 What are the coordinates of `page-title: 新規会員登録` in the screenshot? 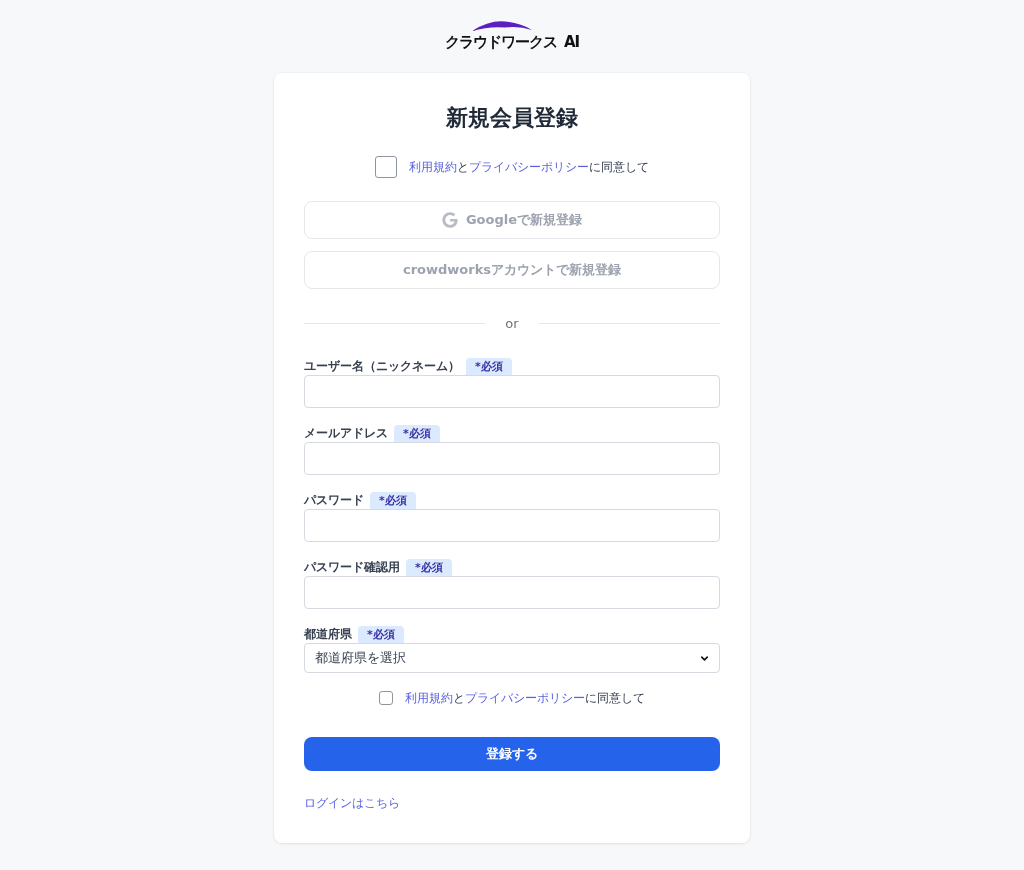 It's located at (512, 118).